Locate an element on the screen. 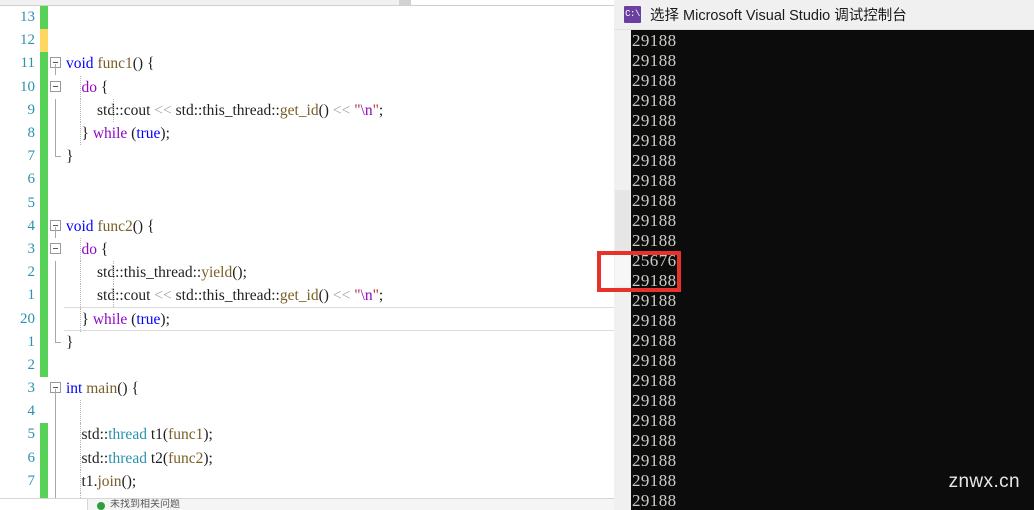  line-number: 3 is located at coordinates (31, 248).